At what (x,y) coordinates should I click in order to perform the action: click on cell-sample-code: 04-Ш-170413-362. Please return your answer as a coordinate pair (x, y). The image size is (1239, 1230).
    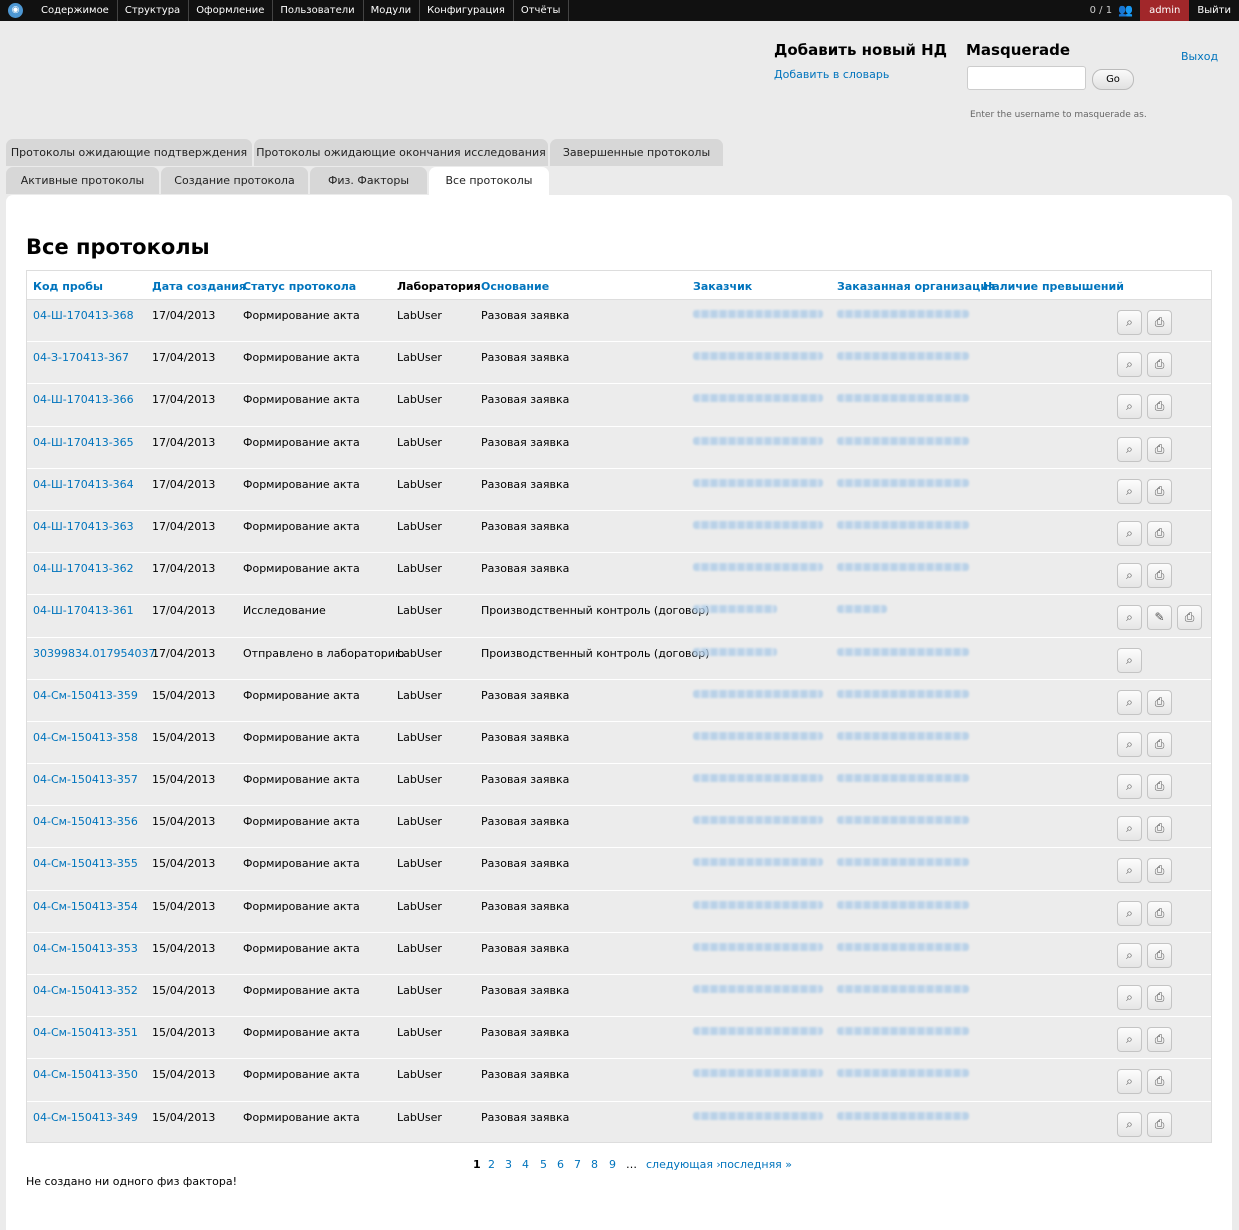
    Looking at the image, I should click on (83, 568).